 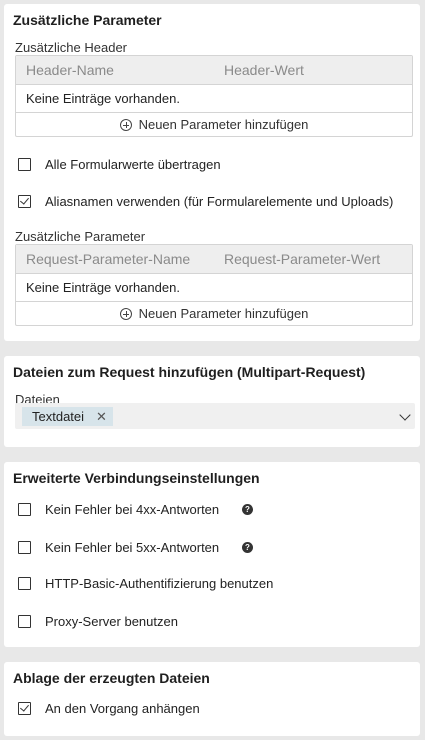 What do you see at coordinates (214, 70) in the screenshot?
I see `header-table-head: Header-Name Header-Wert` at bounding box center [214, 70].